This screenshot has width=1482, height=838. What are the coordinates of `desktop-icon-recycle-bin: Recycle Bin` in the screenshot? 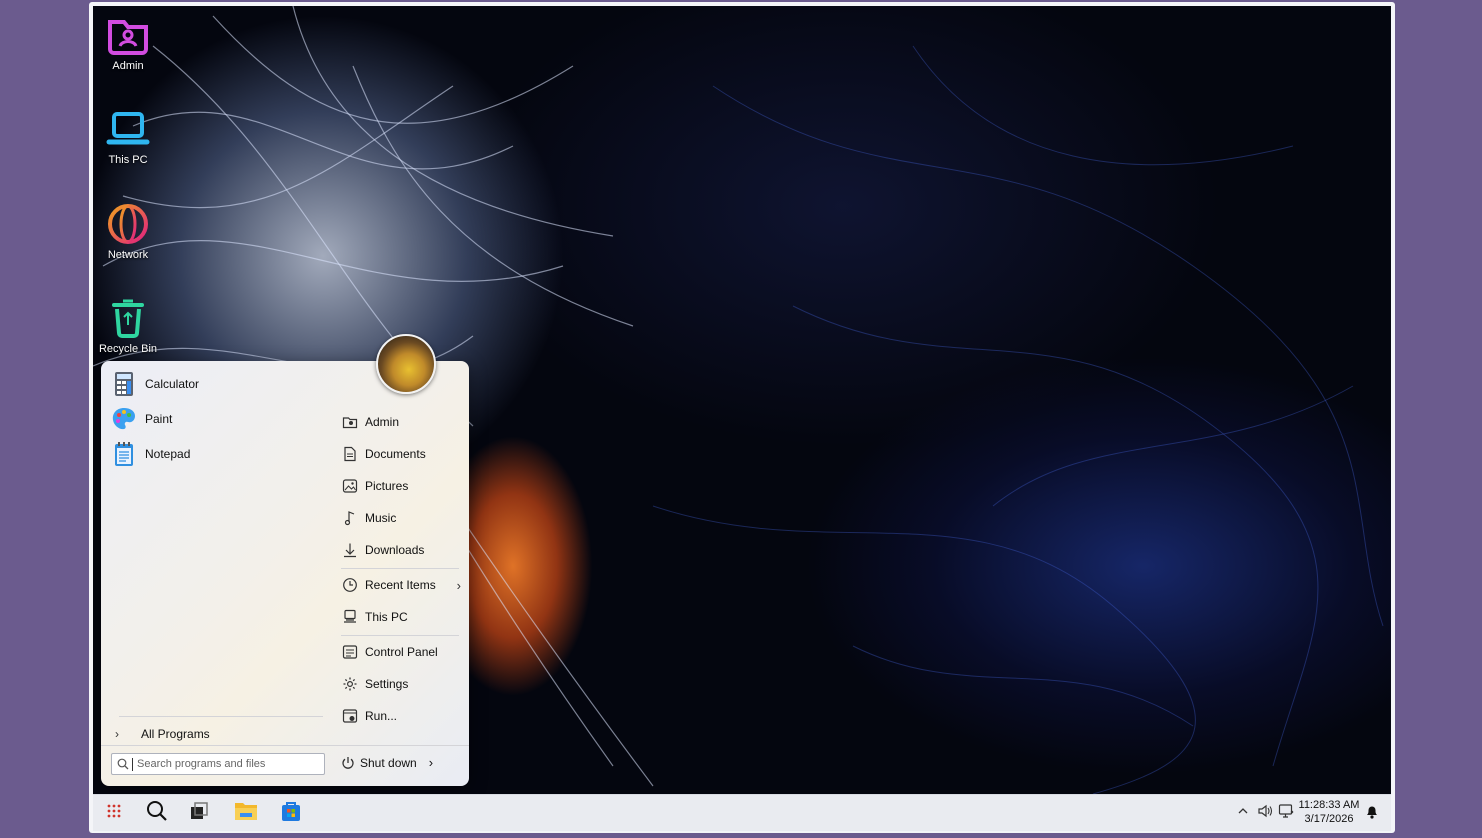 It's located at (128, 325).